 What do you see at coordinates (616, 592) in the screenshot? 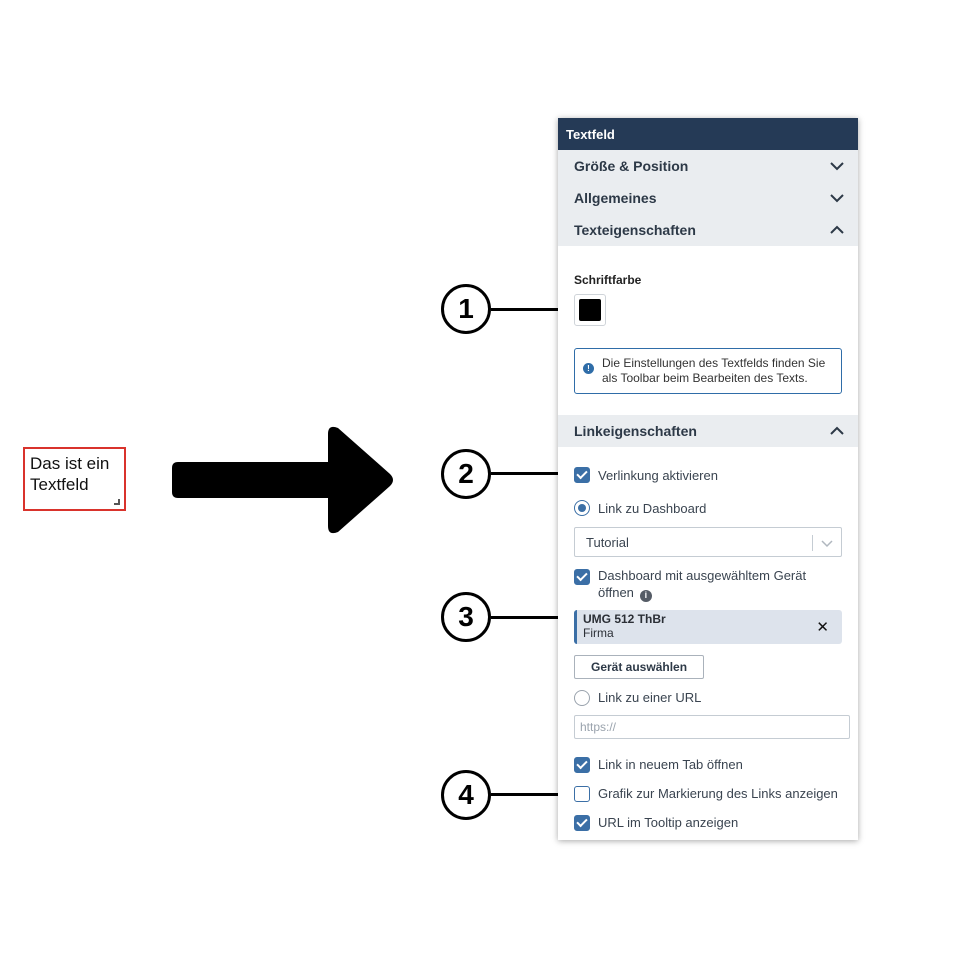
I see `open-with-device-line2: öffnen` at bounding box center [616, 592].